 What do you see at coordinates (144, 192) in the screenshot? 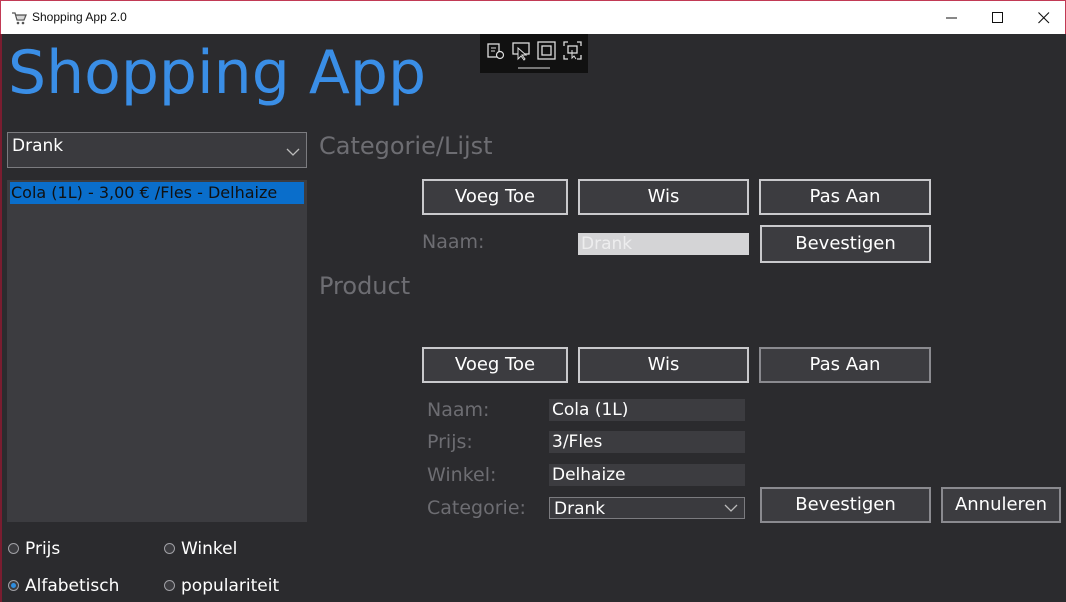
I see `list-item-label: Cola (1L) - 3,00 € /Fles - Delhaize` at bounding box center [144, 192].